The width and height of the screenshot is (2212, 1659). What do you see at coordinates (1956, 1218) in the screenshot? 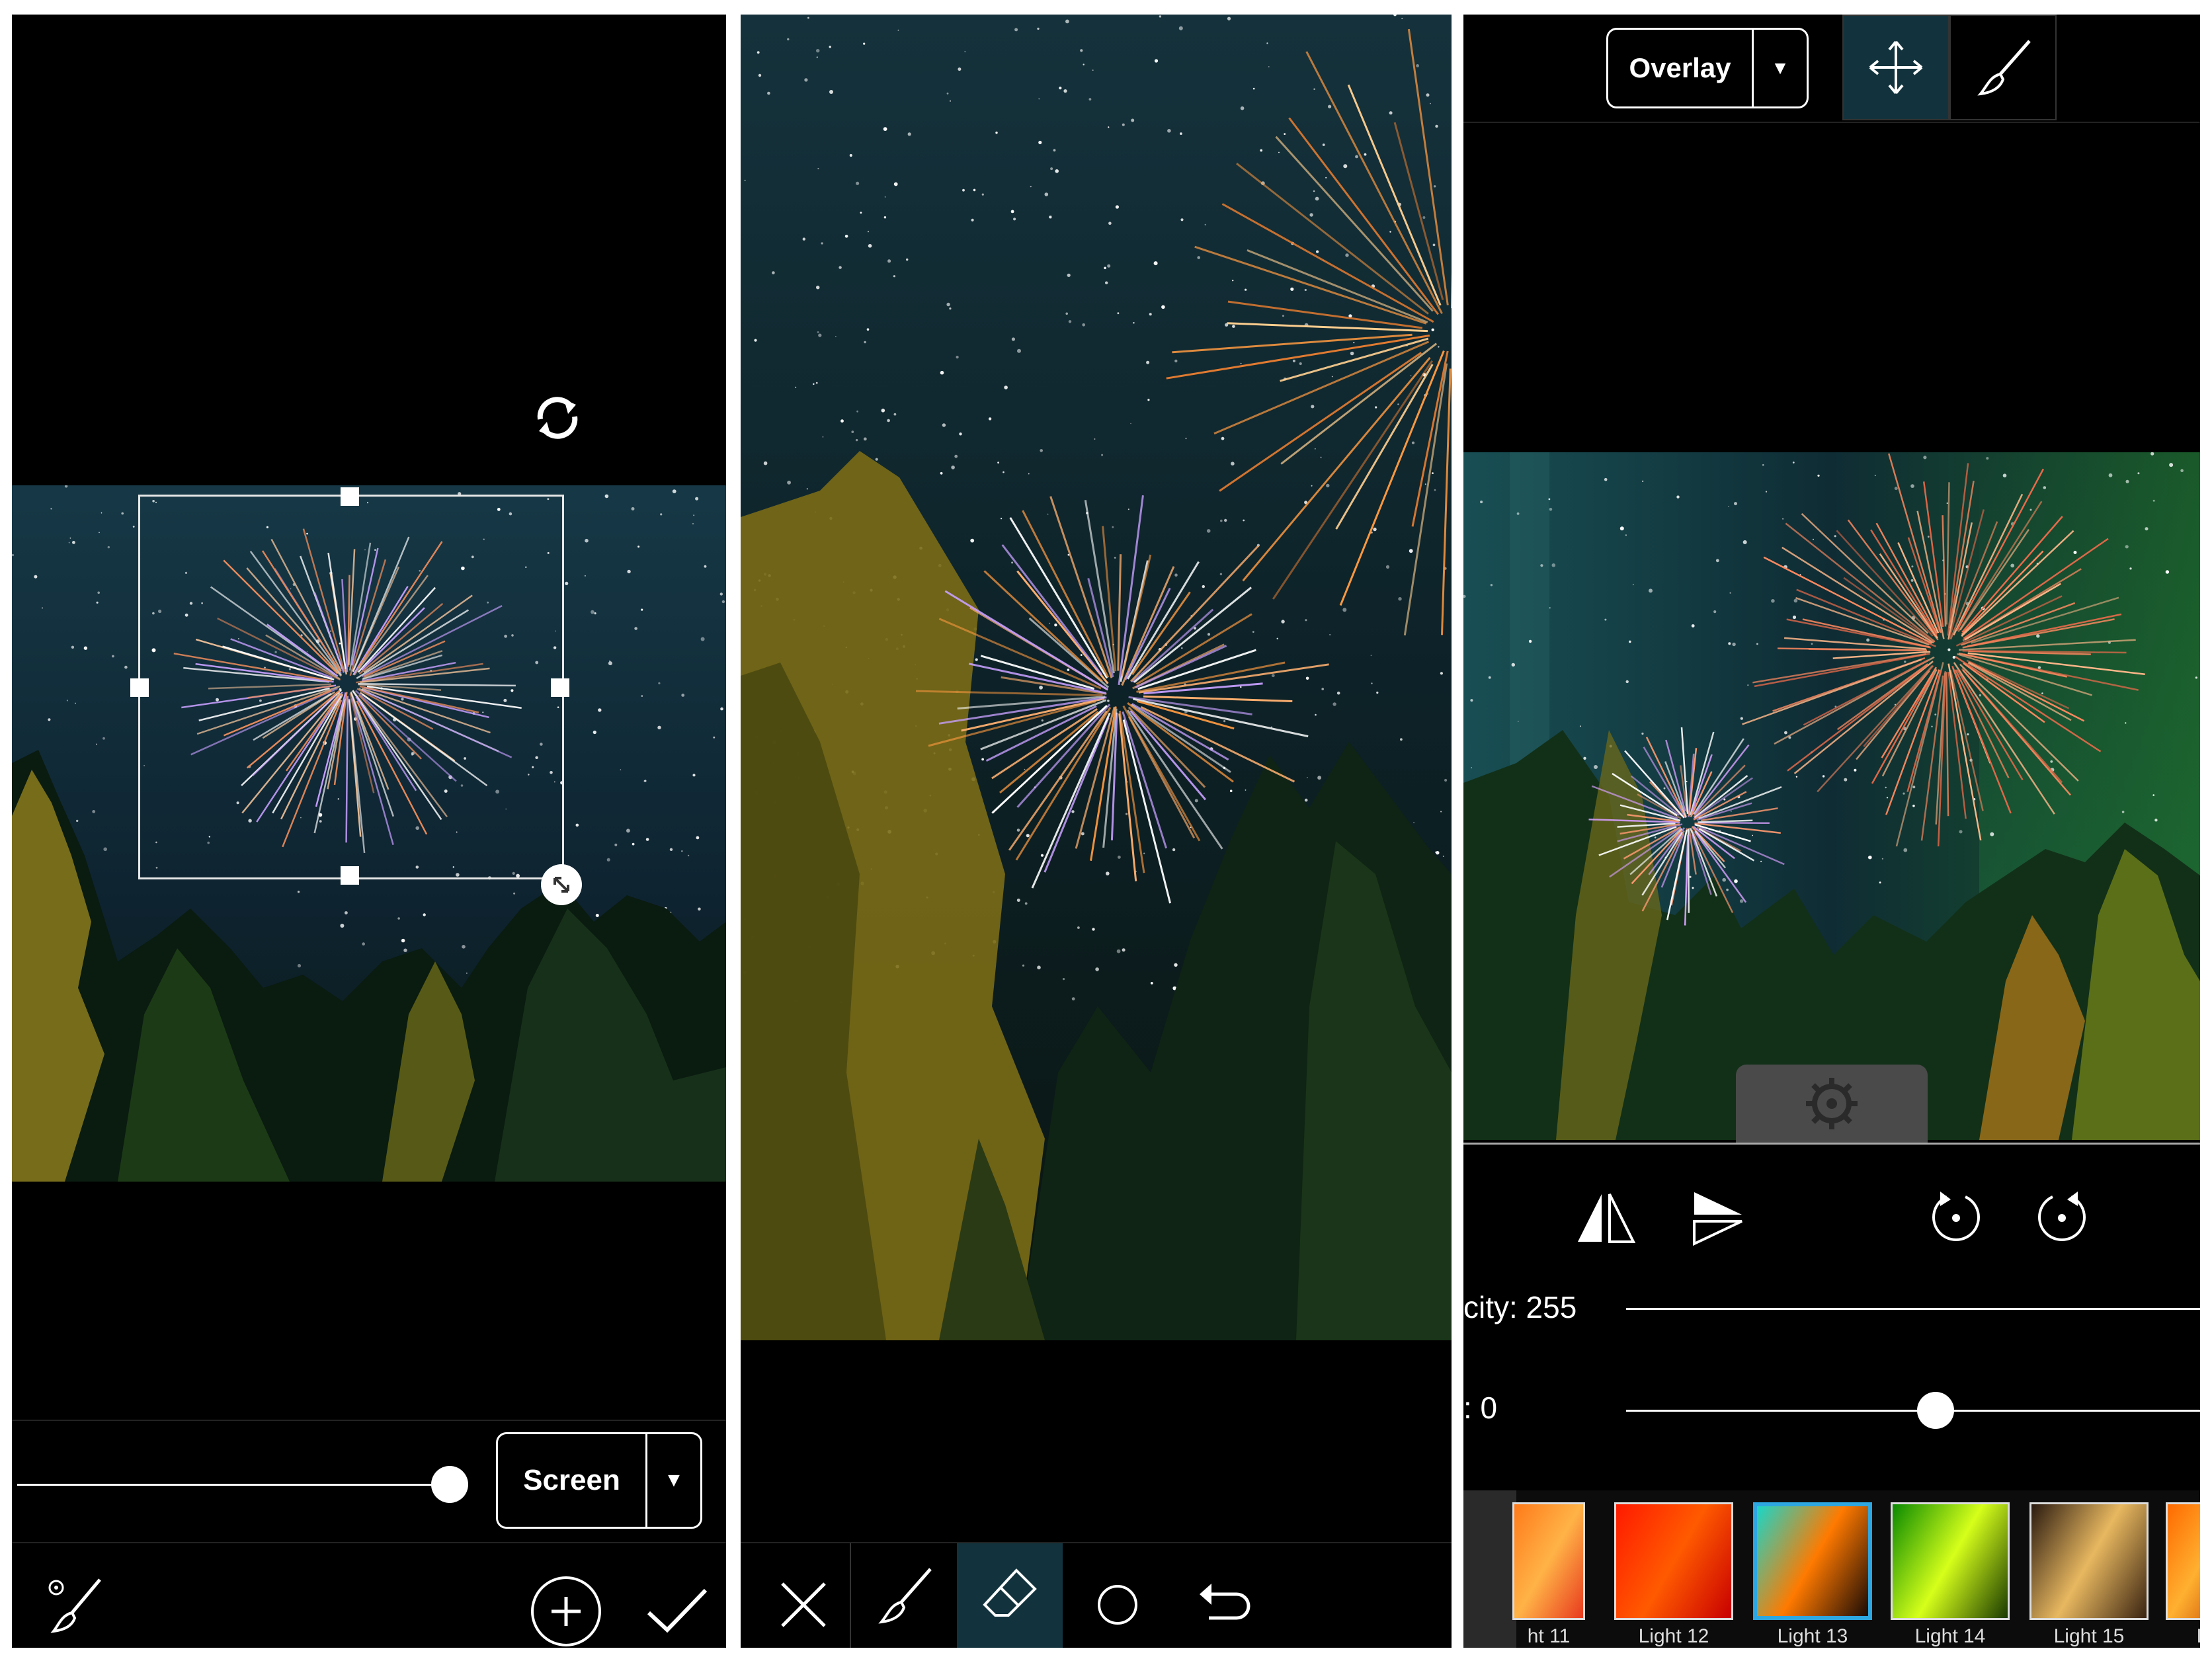
I see `rotate-left-icon` at bounding box center [1956, 1218].